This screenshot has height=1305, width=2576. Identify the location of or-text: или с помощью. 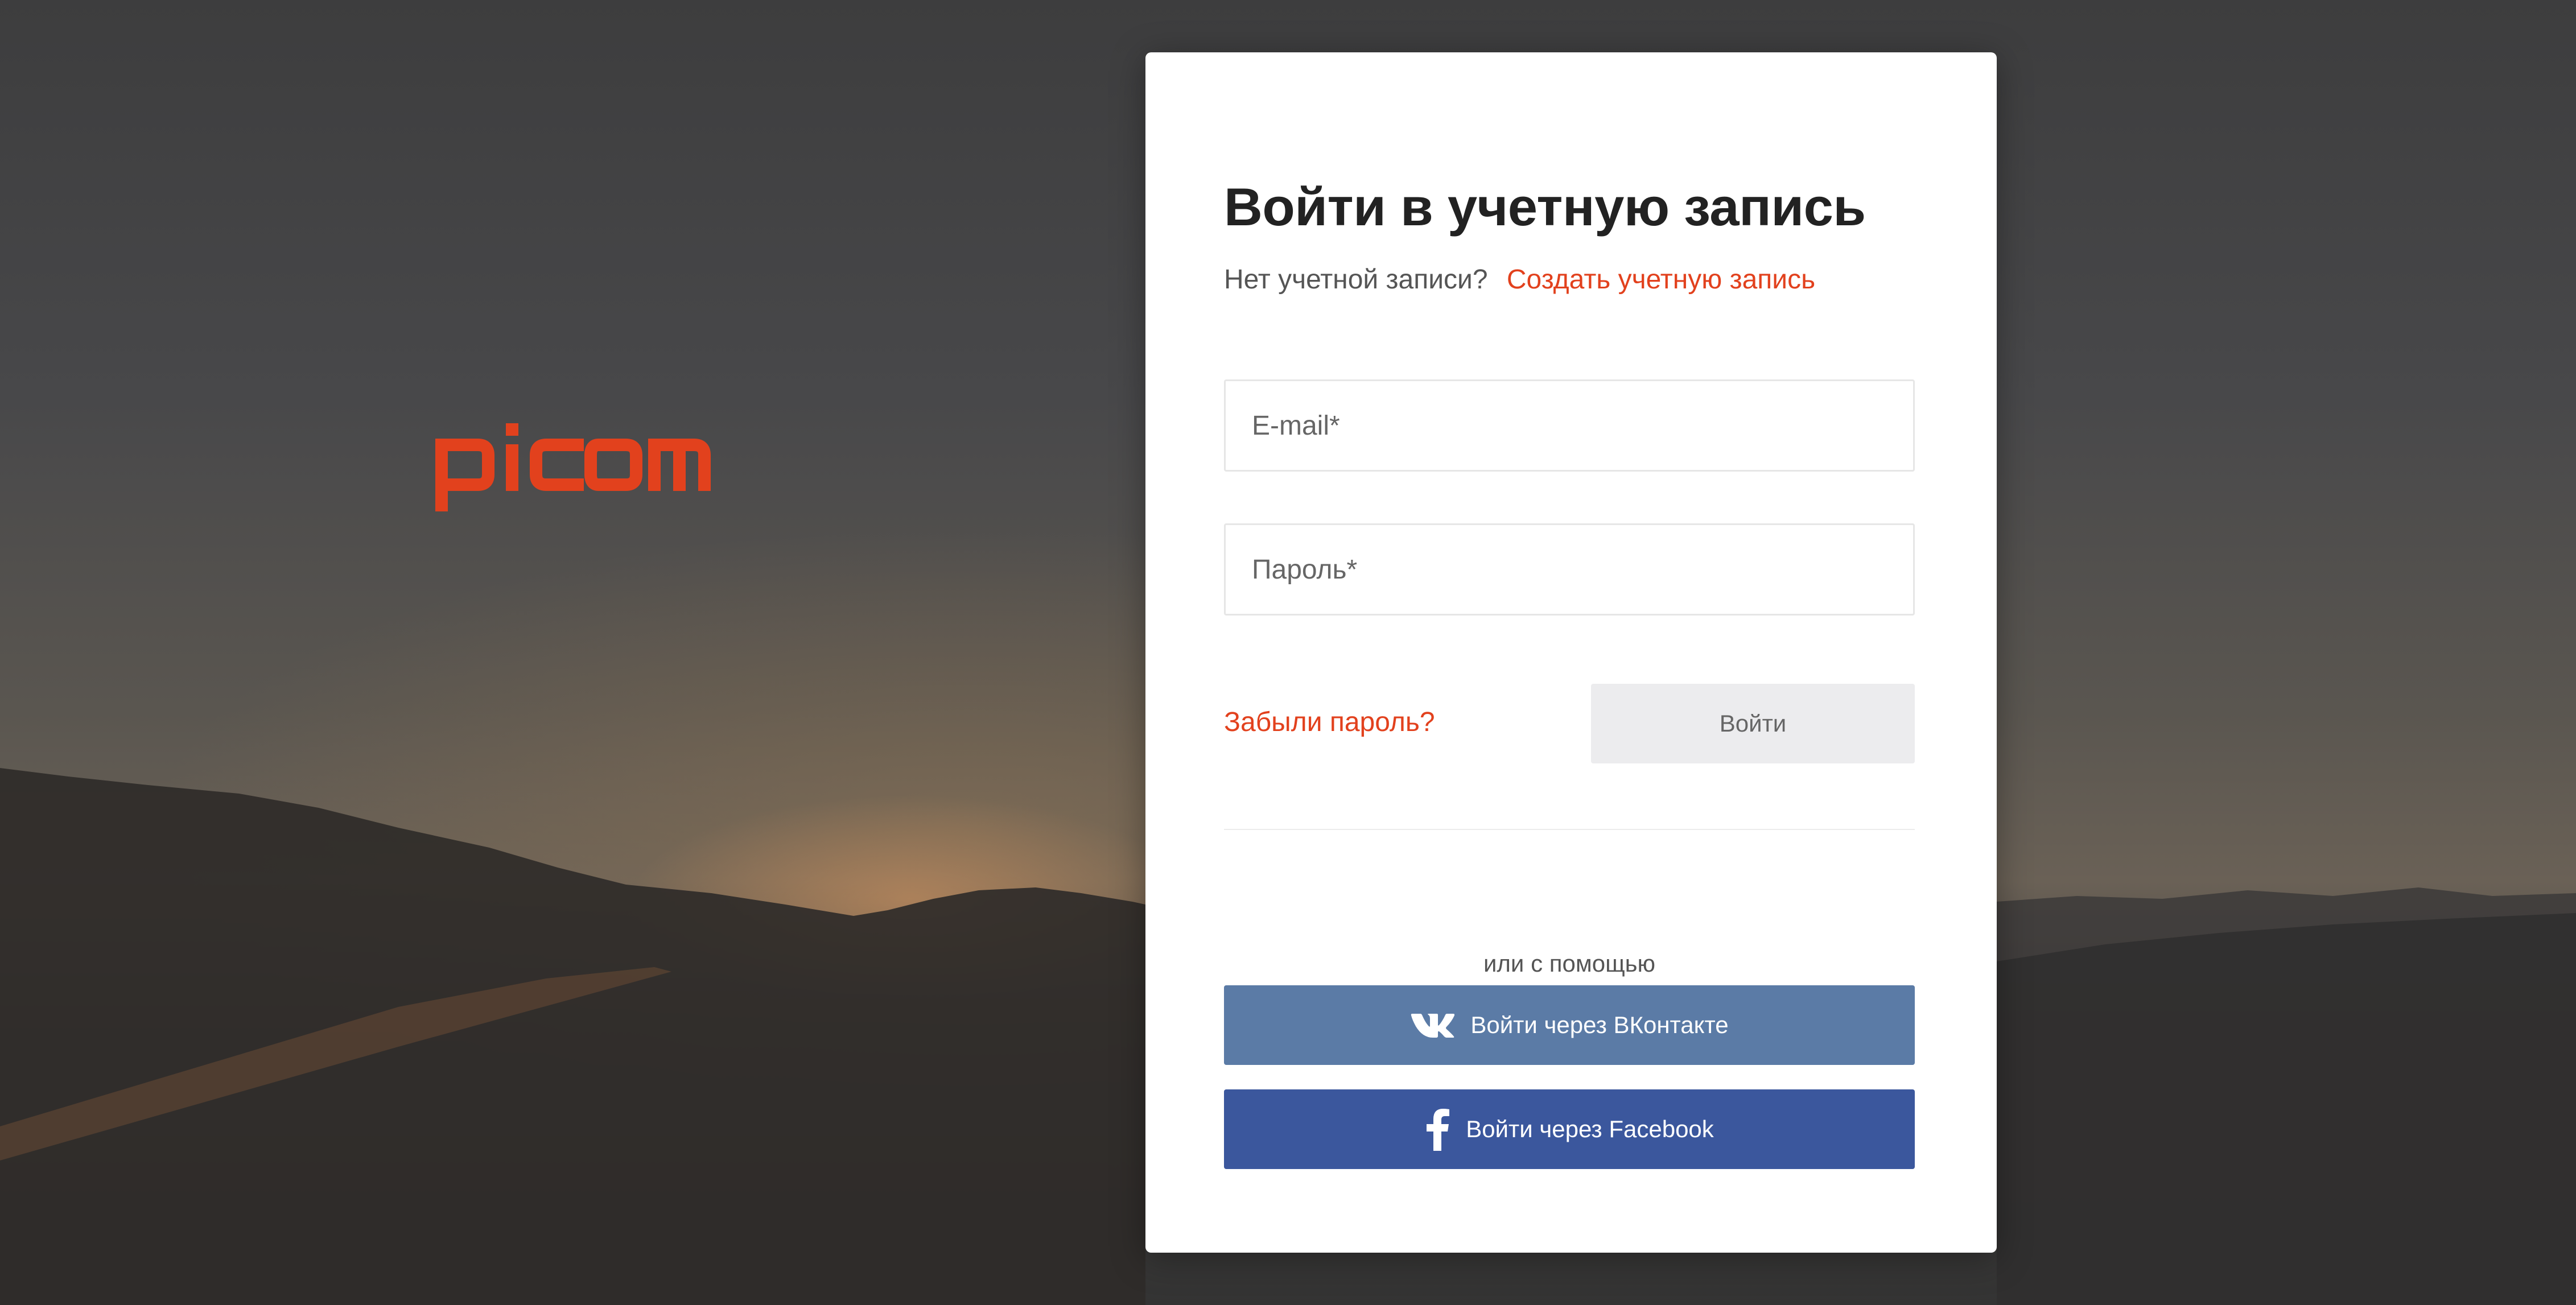
(1570, 963).